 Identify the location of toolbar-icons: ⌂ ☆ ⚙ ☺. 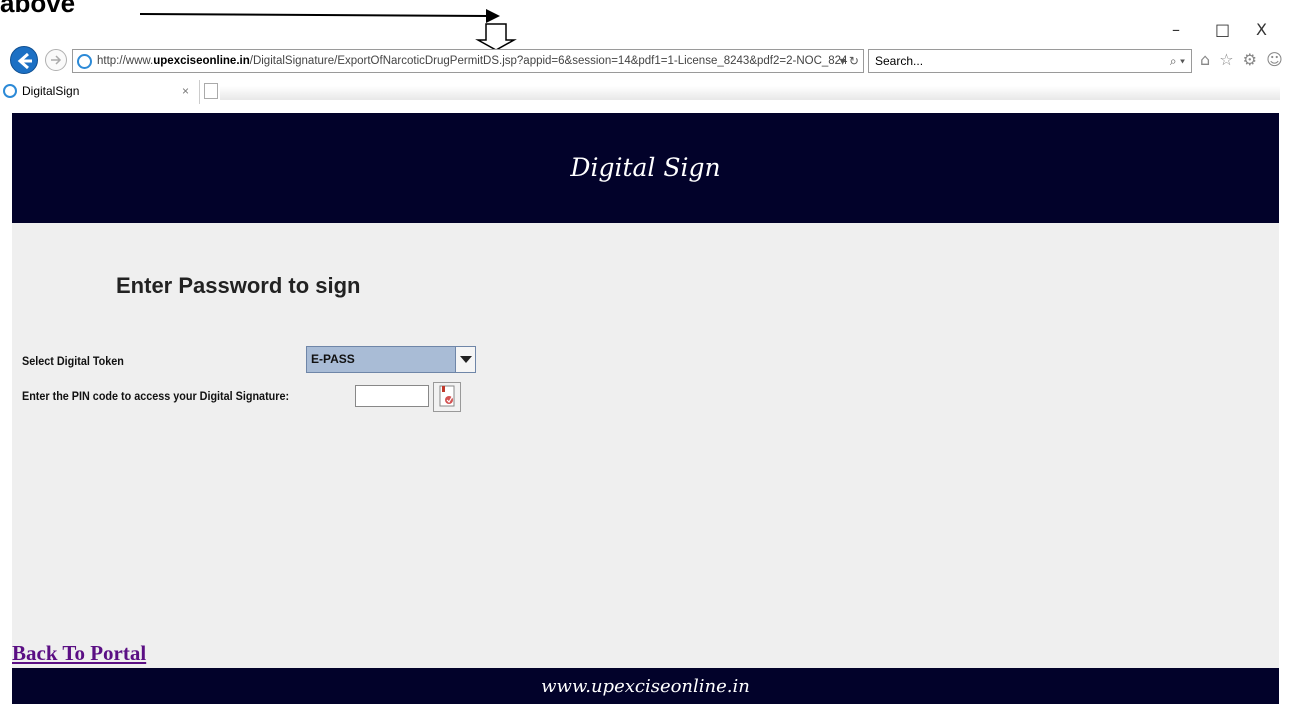
(1242, 59).